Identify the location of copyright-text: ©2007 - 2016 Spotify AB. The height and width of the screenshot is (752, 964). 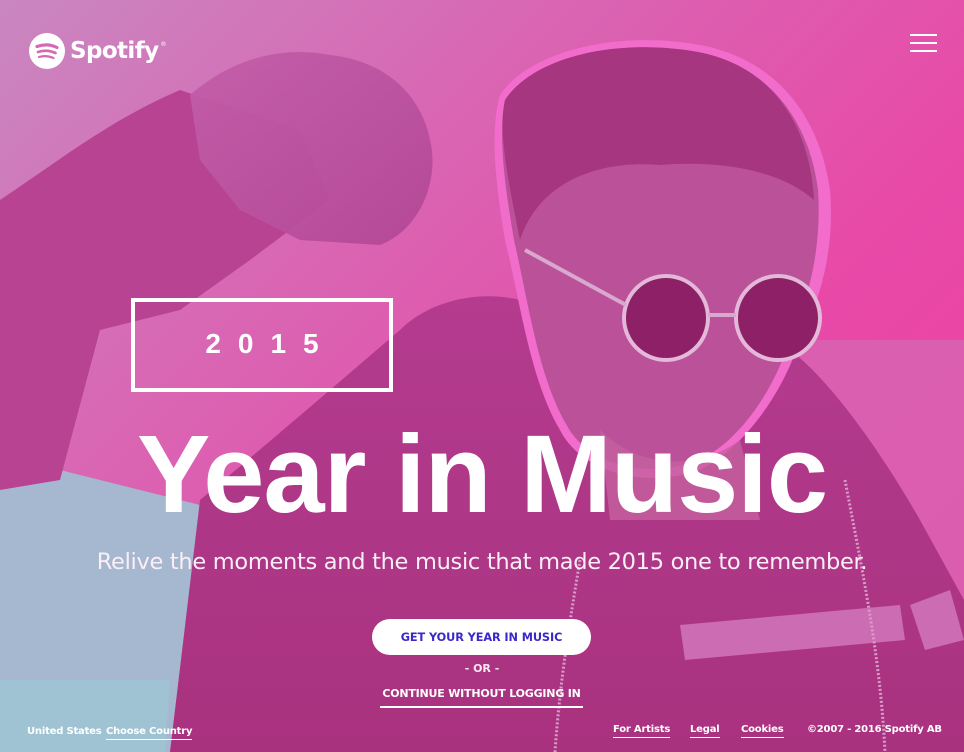
(874, 729).